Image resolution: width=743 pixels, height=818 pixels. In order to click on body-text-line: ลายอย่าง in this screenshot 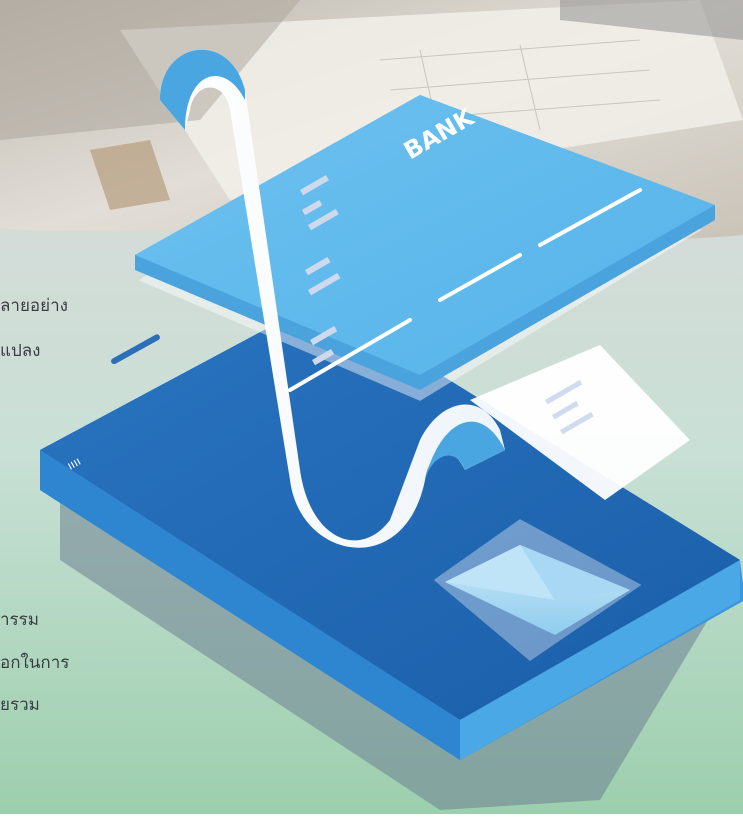, I will do `click(34, 306)`.